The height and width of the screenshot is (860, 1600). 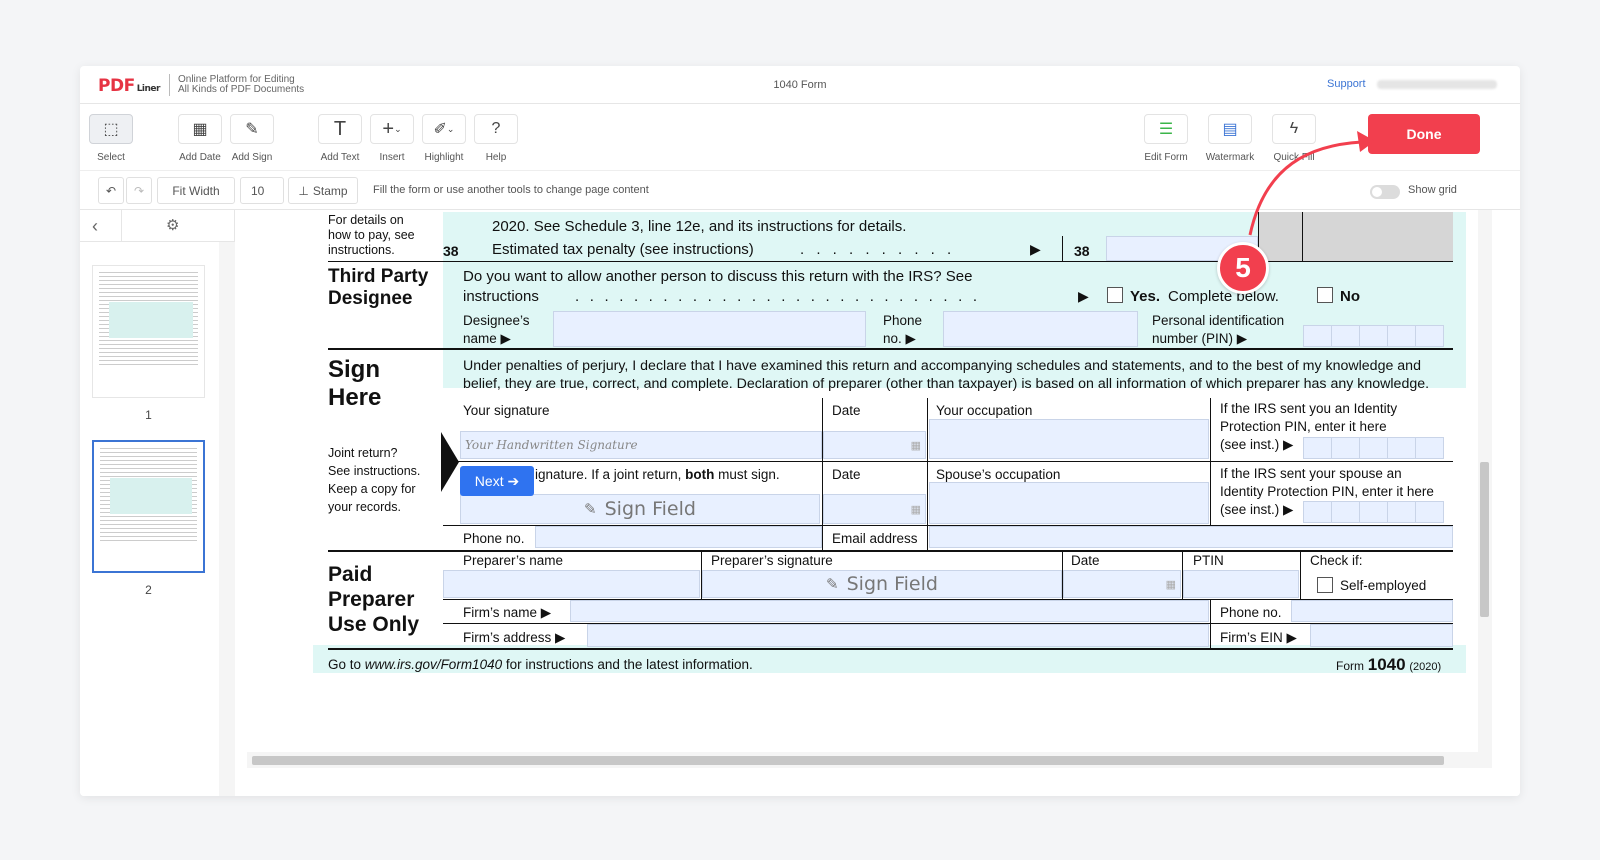 I want to click on highlighter-icon: ✐ ⌄, so click(x=444, y=129).